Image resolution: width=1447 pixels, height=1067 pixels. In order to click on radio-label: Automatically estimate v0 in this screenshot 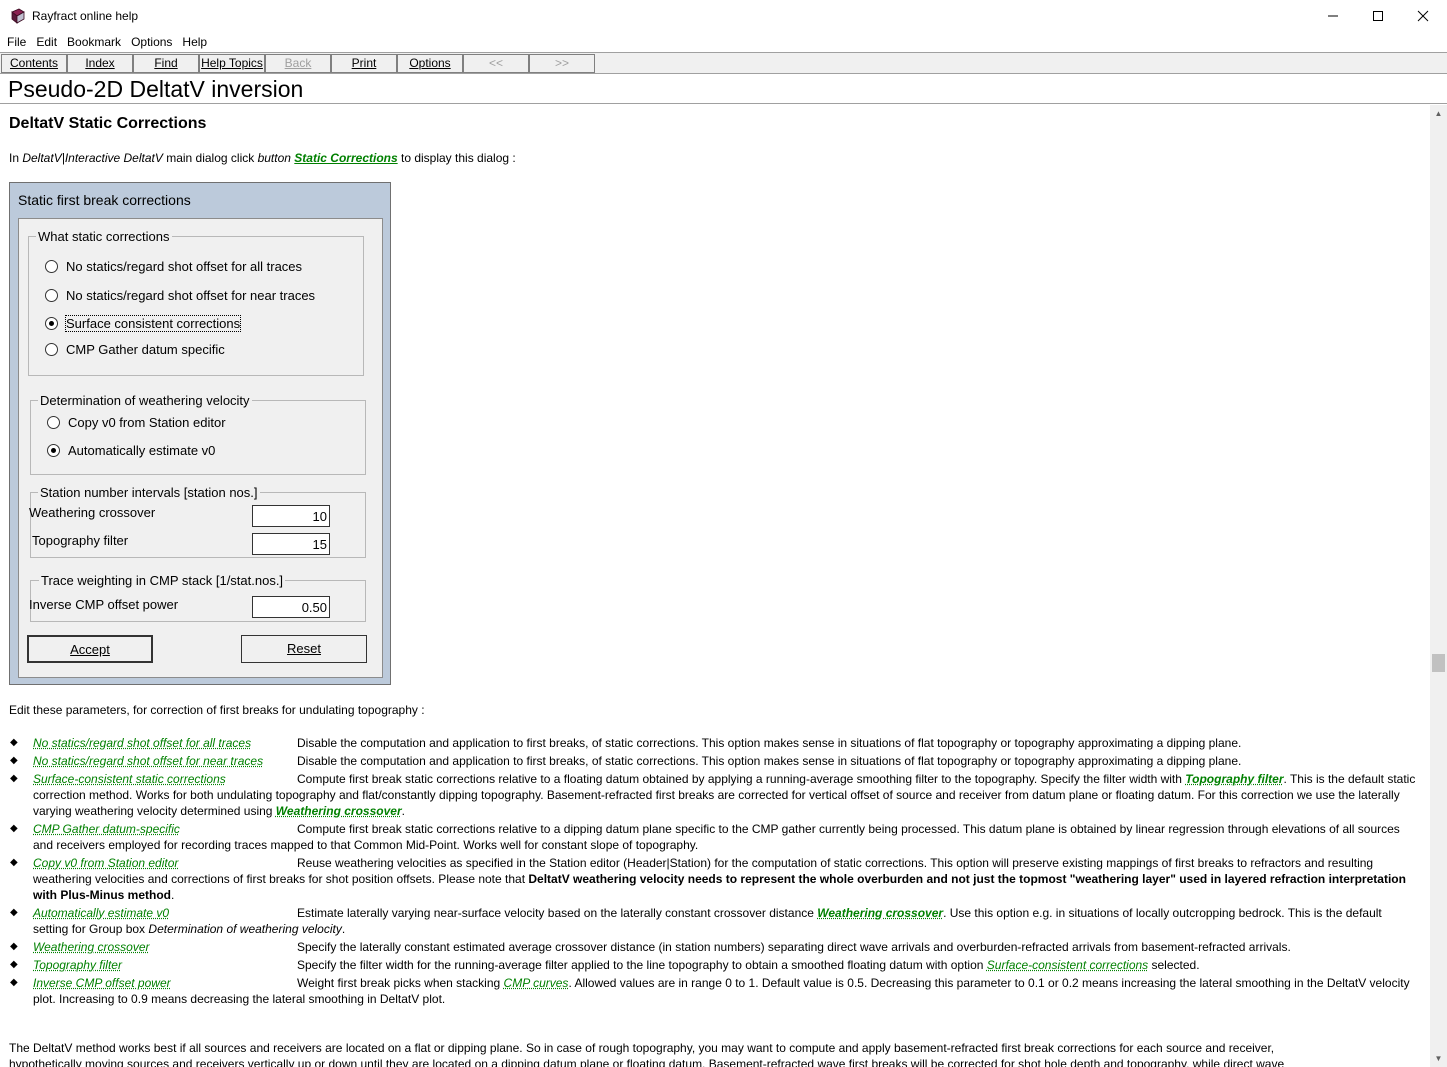, I will do `click(142, 450)`.